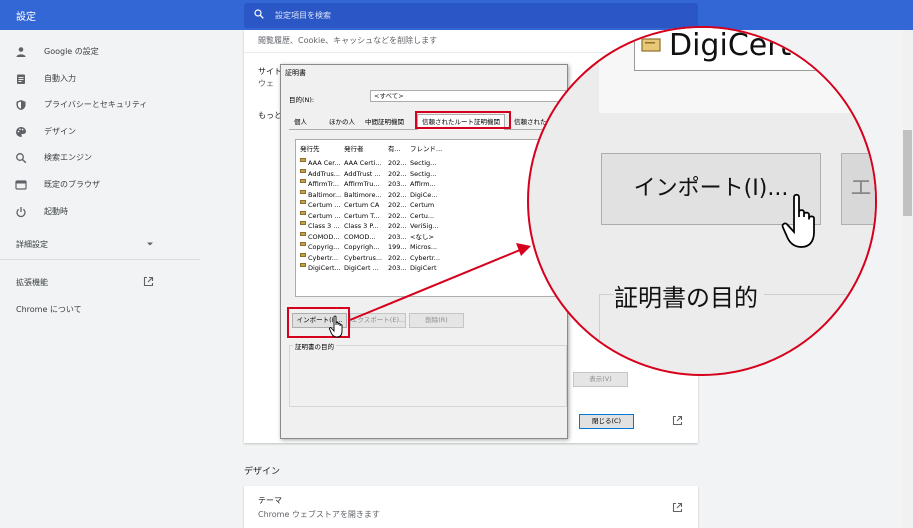 The width and height of the screenshot is (913, 528). Describe the element at coordinates (730, 45) in the screenshot. I see `zoom-digicert-text: DigiCert` at that location.